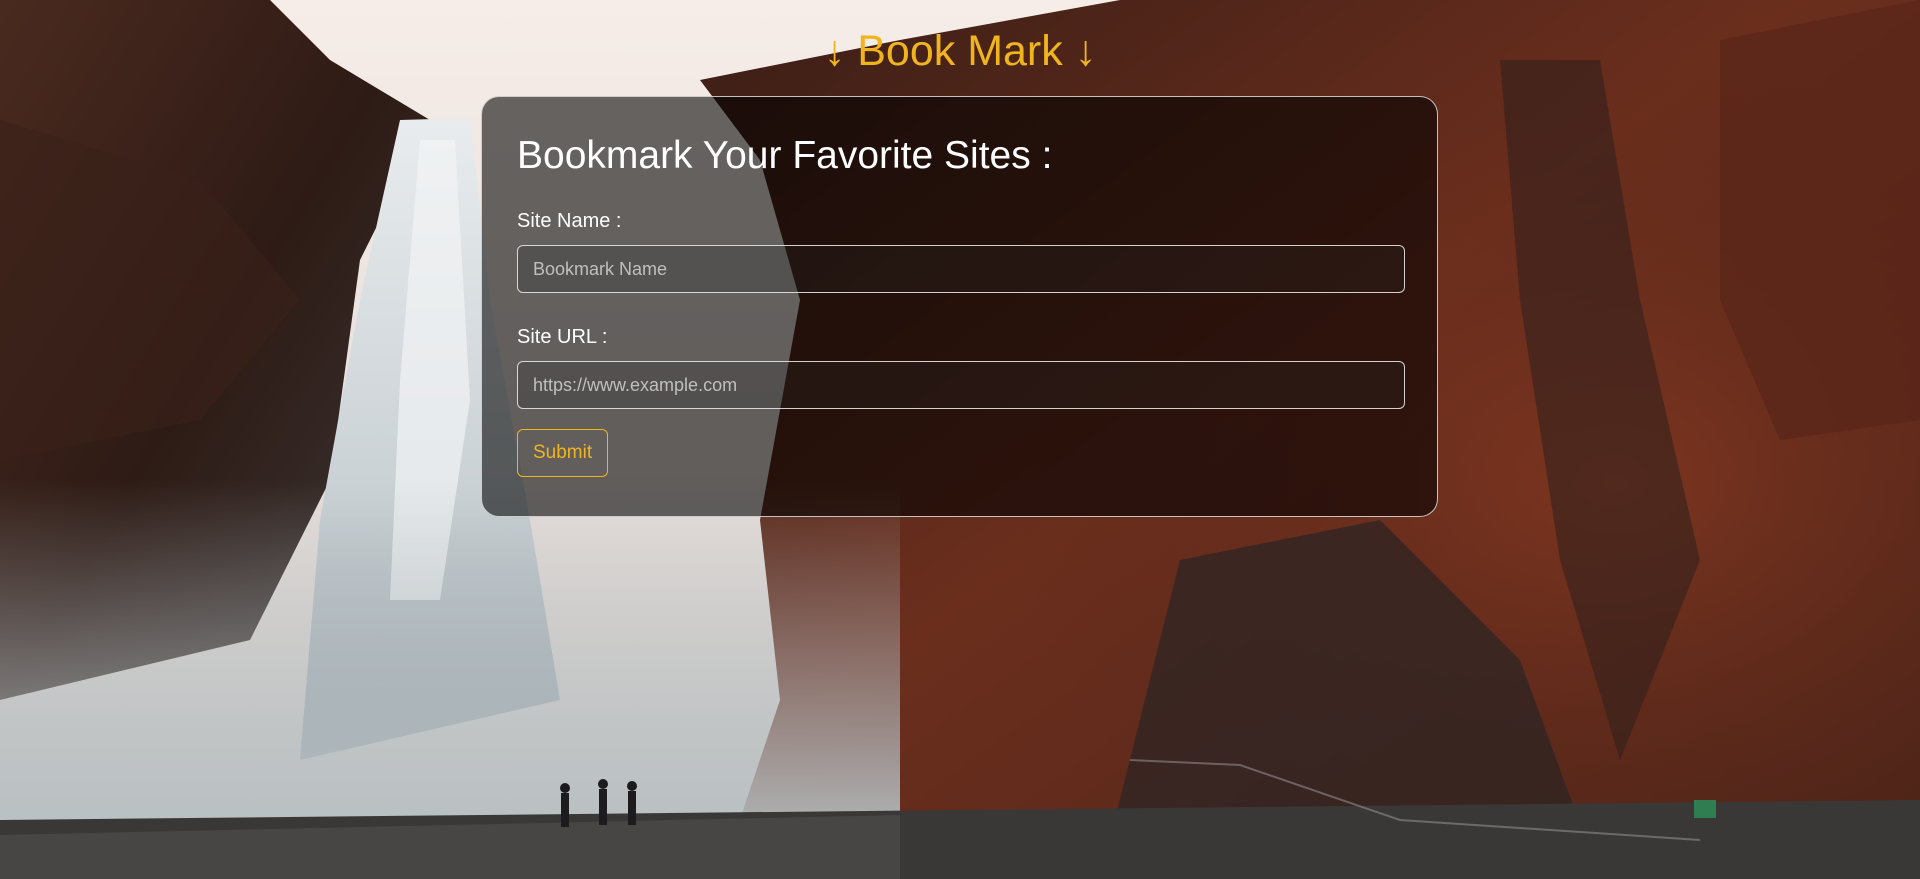 Image resolution: width=1920 pixels, height=879 pixels. I want to click on submit-button: Submit, so click(563, 453).